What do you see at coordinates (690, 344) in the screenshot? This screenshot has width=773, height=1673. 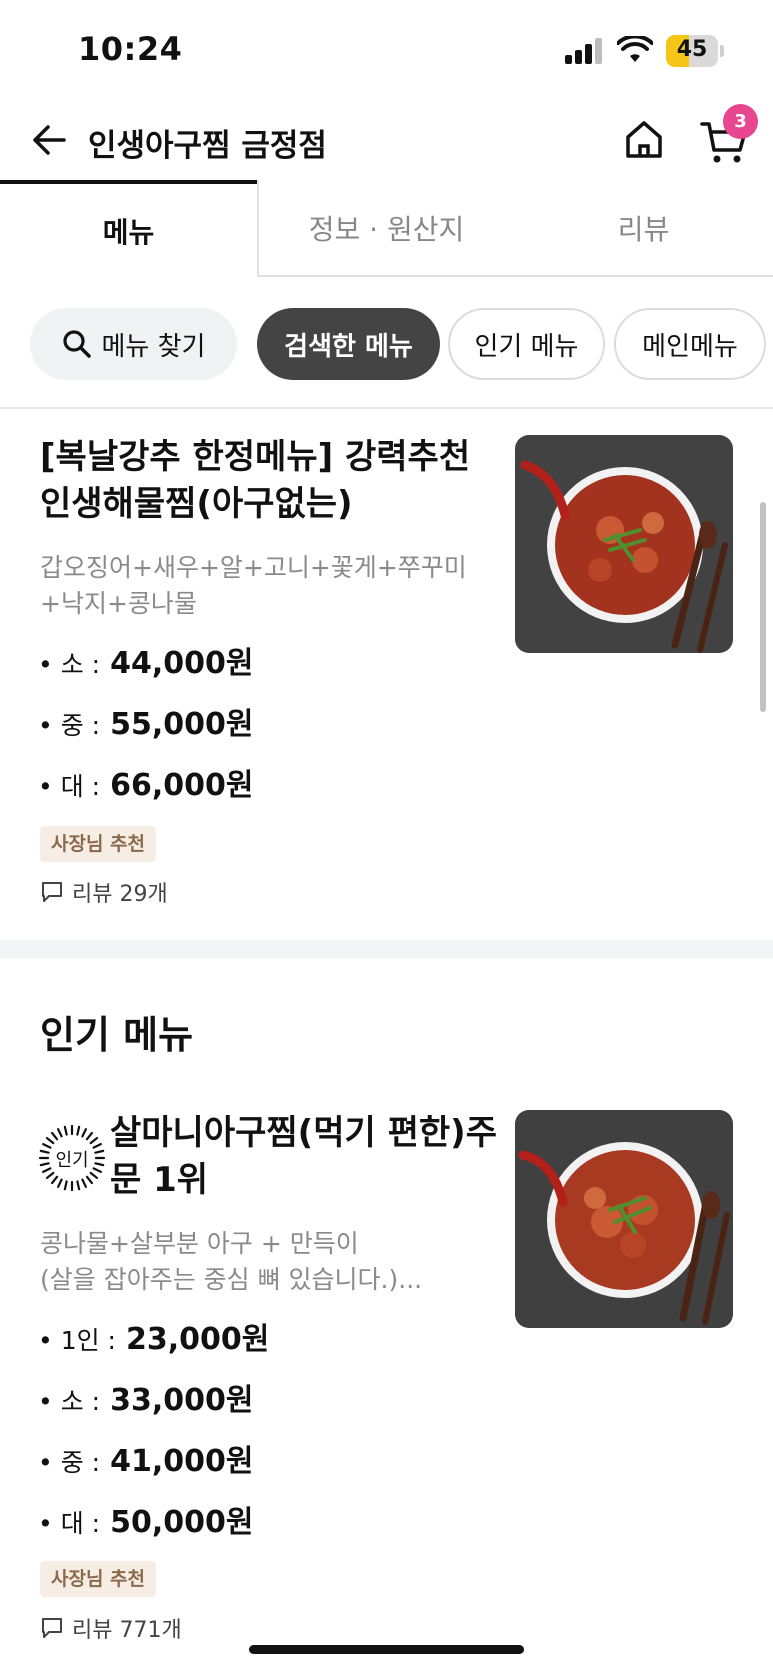 I see `main-menu-chip: 메인메뉴` at bounding box center [690, 344].